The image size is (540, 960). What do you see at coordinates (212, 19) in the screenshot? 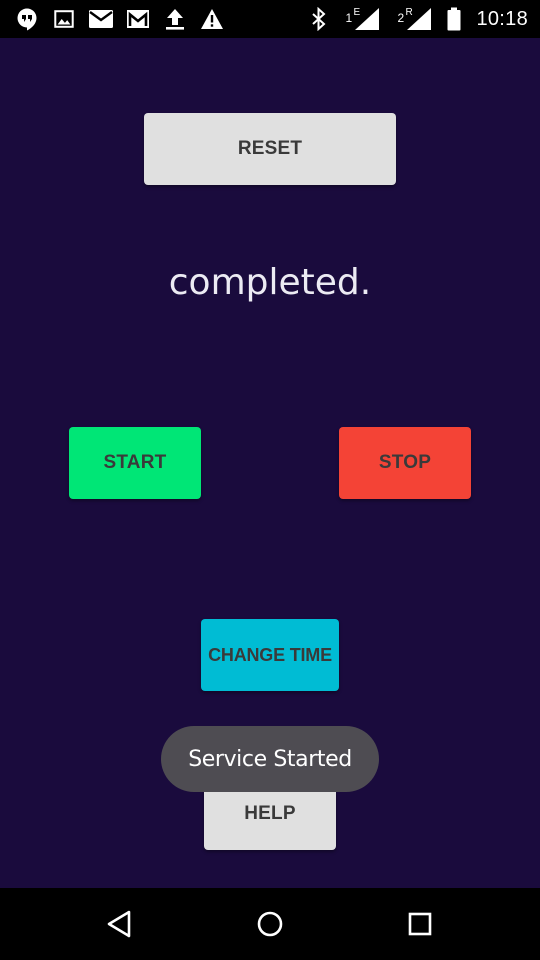
I see `warning-icon` at bounding box center [212, 19].